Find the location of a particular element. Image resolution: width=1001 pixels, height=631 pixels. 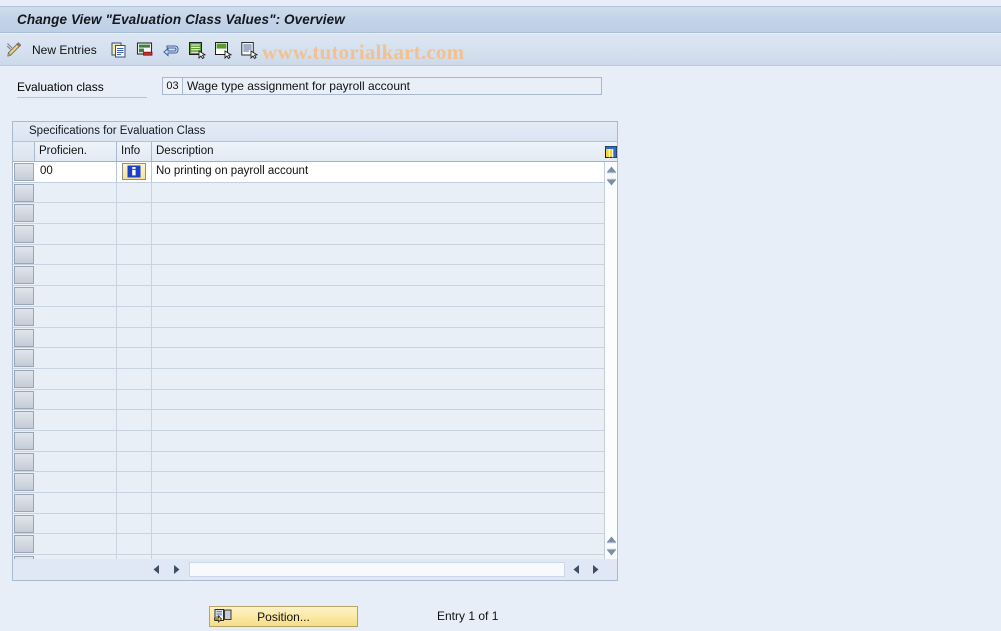

horizontal-scrollbar is located at coordinates (315, 569).